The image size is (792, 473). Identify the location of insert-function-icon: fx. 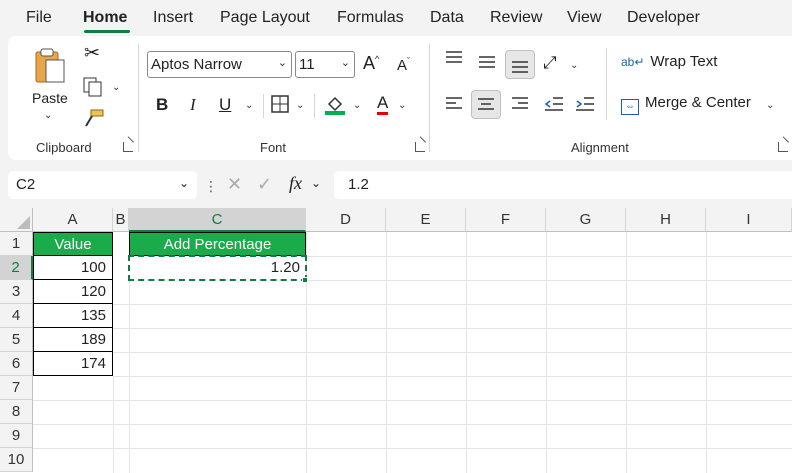
(295, 183).